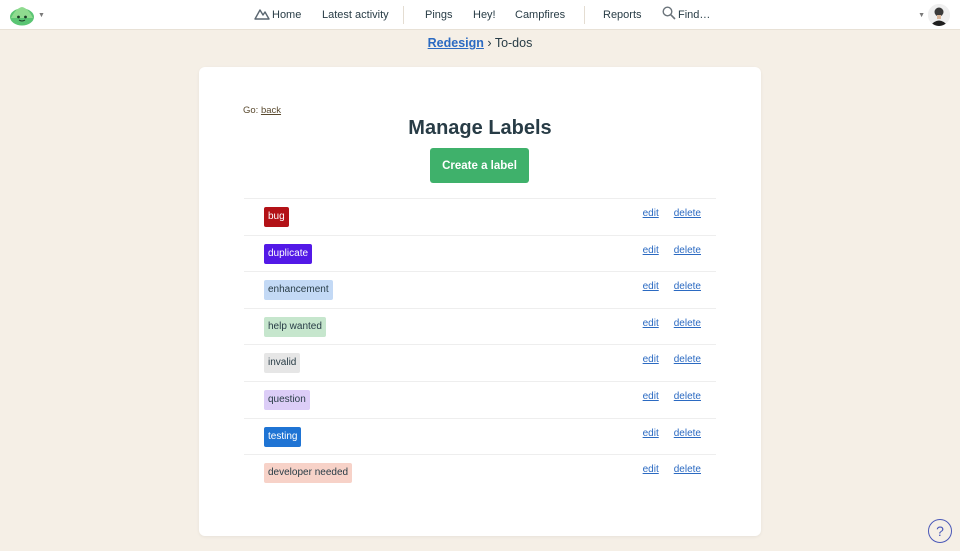  What do you see at coordinates (513, 43) in the screenshot?
I see `breadcrumb-current: To-dos` at bounding box center [513, 43].